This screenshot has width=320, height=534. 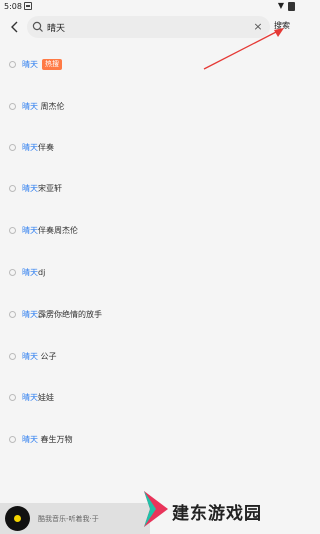 What do you see at coordinates (156, 509) in the screenshot?
I see `watermark-logo-icon` at bounding box center [156, 509].